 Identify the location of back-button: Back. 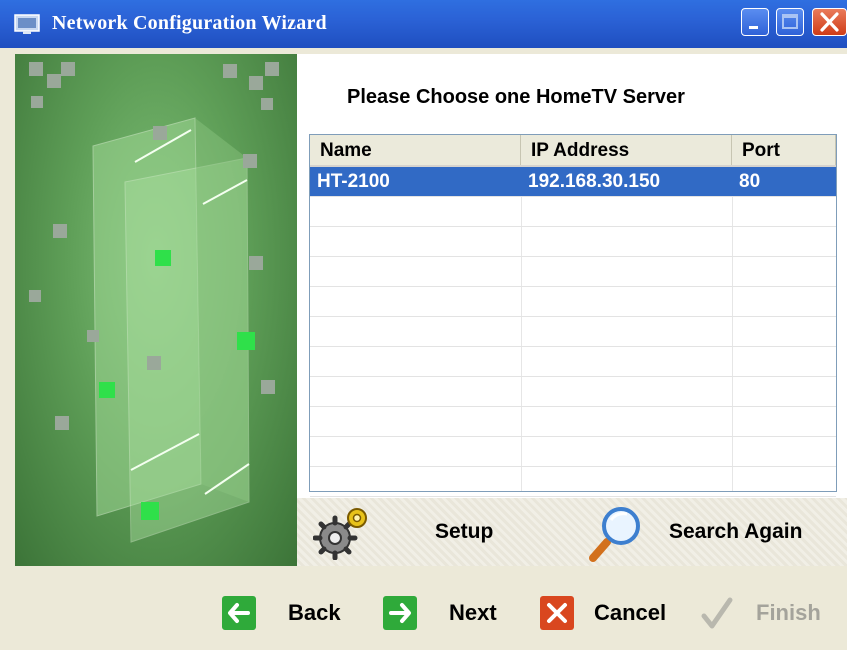
(287, 613).